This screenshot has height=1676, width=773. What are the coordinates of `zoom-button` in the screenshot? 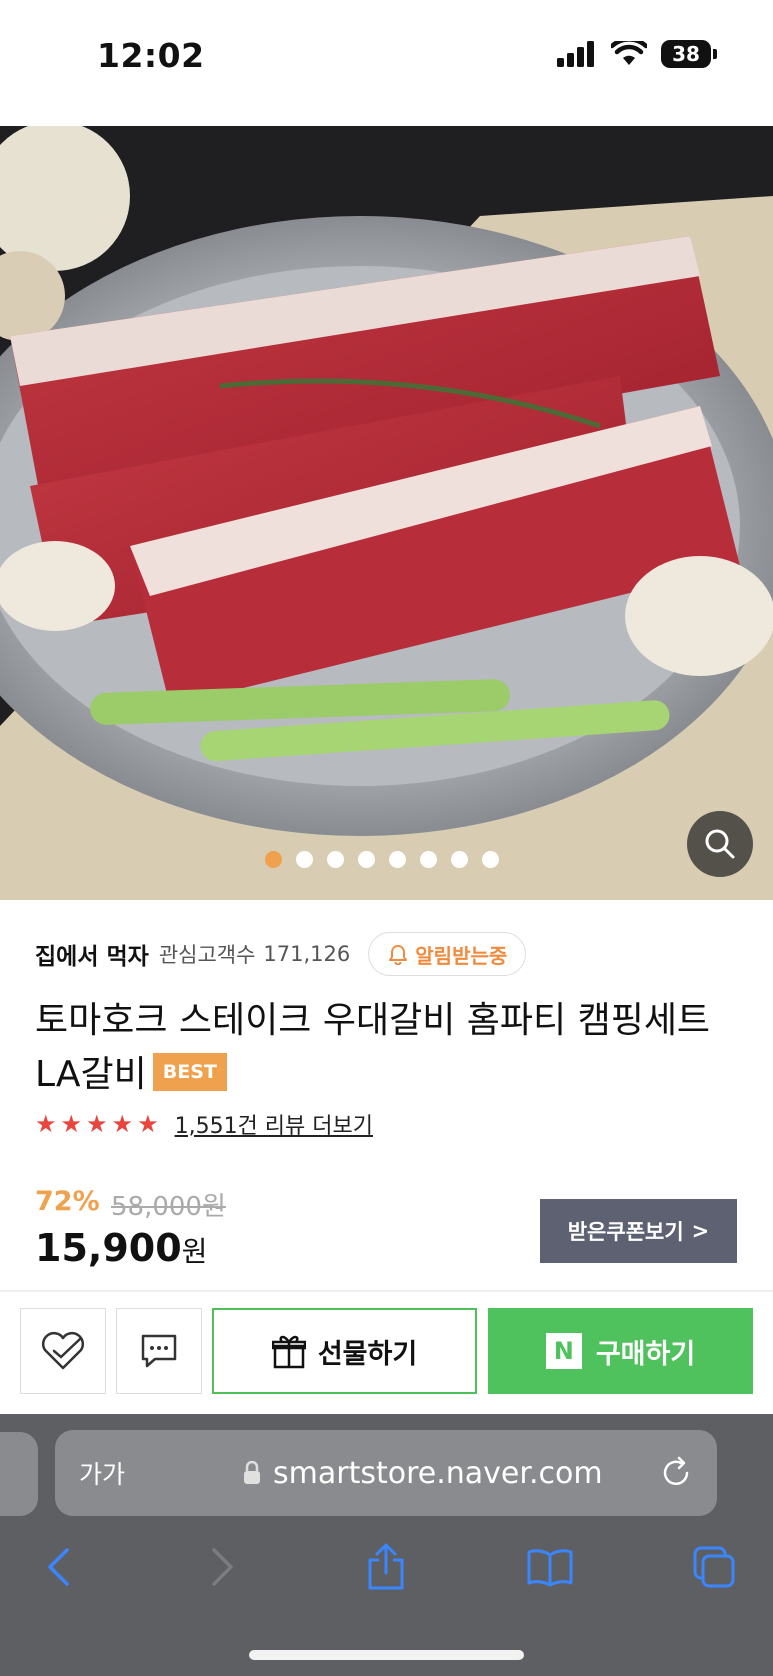 It's located at (720, 844).